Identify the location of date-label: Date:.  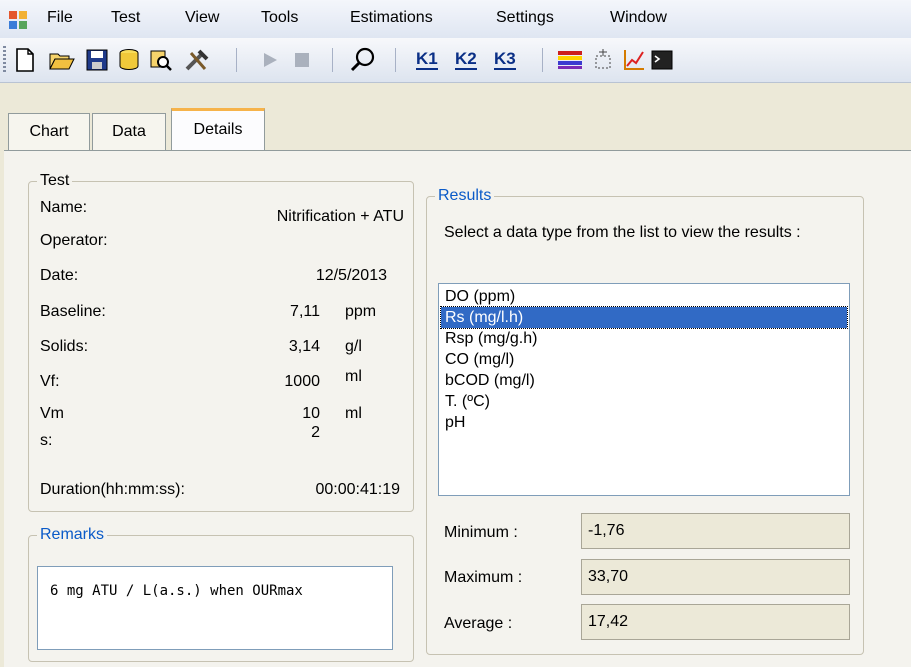
(59, 275).